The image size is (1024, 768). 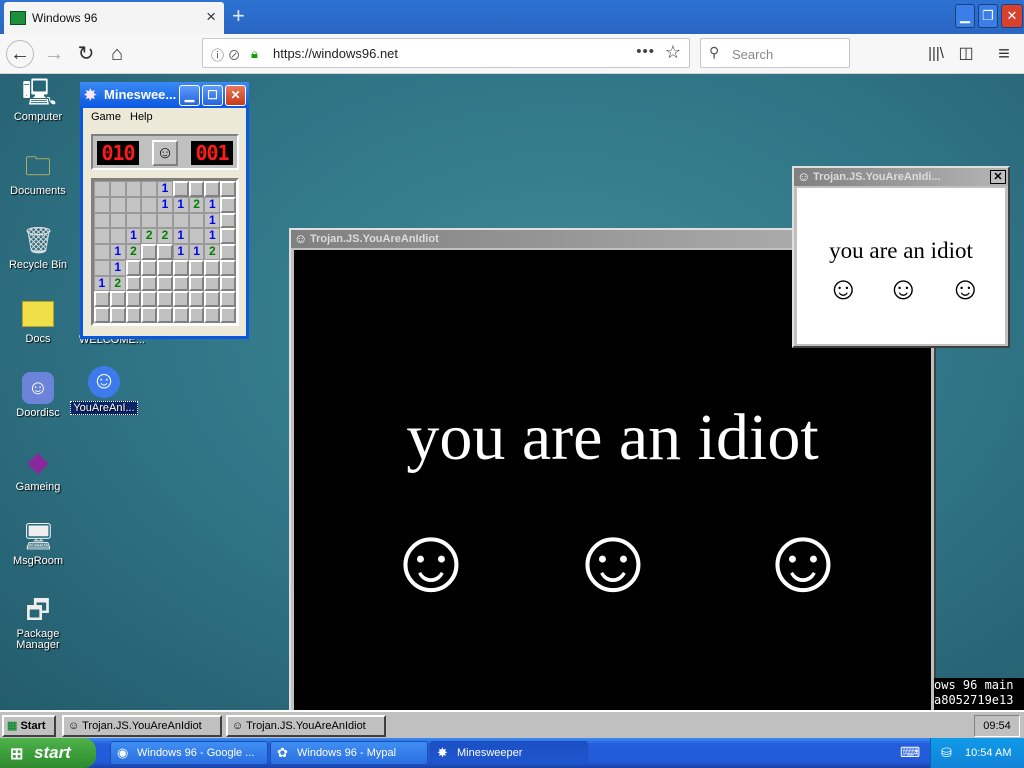 I want to click on taskbar-item-trojan-2: ☺ Trojan.JS.YouAreAnIdiot, so click(x=306, y=726).